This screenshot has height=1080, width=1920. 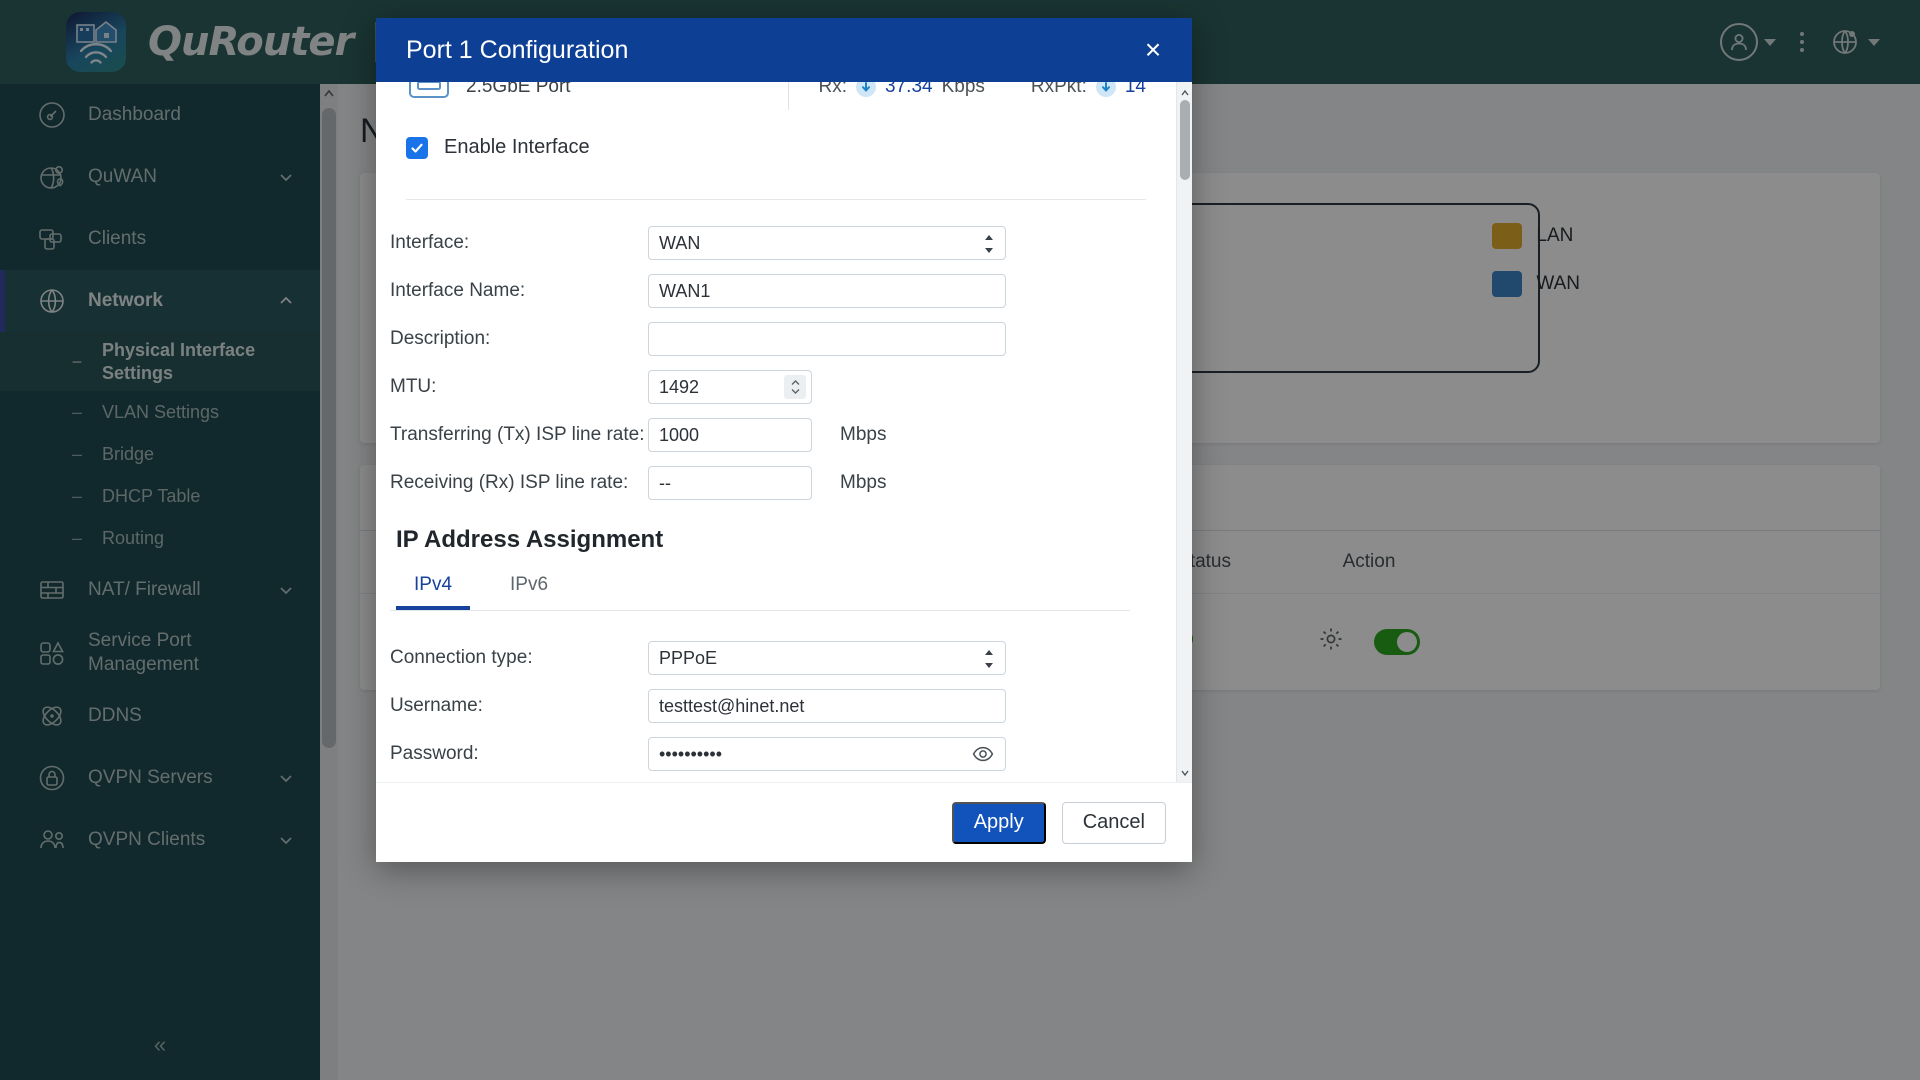 What do you see at coordinates (863, 434) in the screenshot?
I see `tx-rate-unit: Mbps` at bounding box center [863, 434].